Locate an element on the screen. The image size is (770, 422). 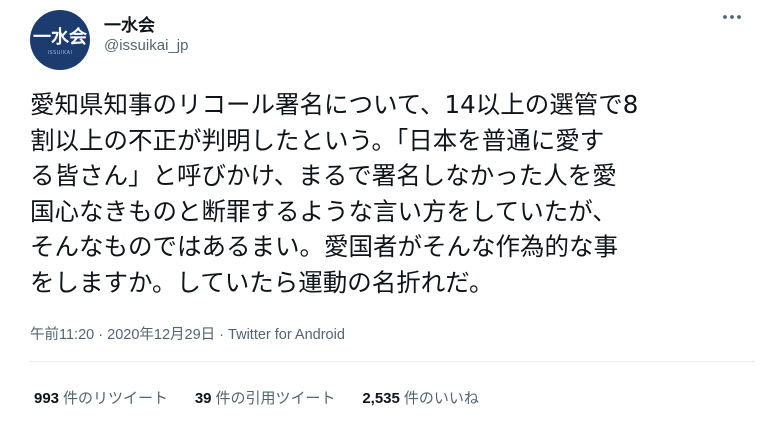
more-options-icon is located at coordinates (732, 21).